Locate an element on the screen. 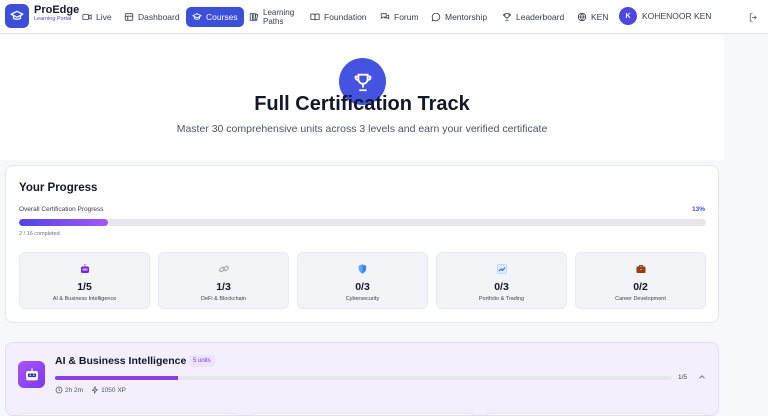  level-name: AI & Business Intelligence is located at coordinates (84, 299).